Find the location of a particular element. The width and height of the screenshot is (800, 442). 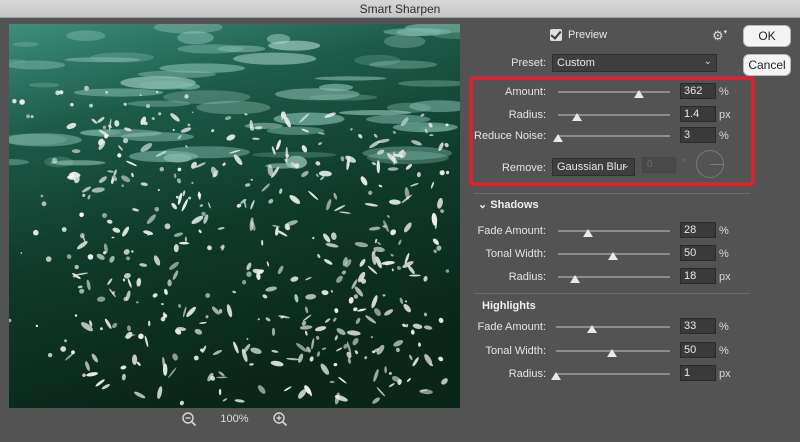

shadows-section: ⌄ Shadows is located at coordinates (508, 204).